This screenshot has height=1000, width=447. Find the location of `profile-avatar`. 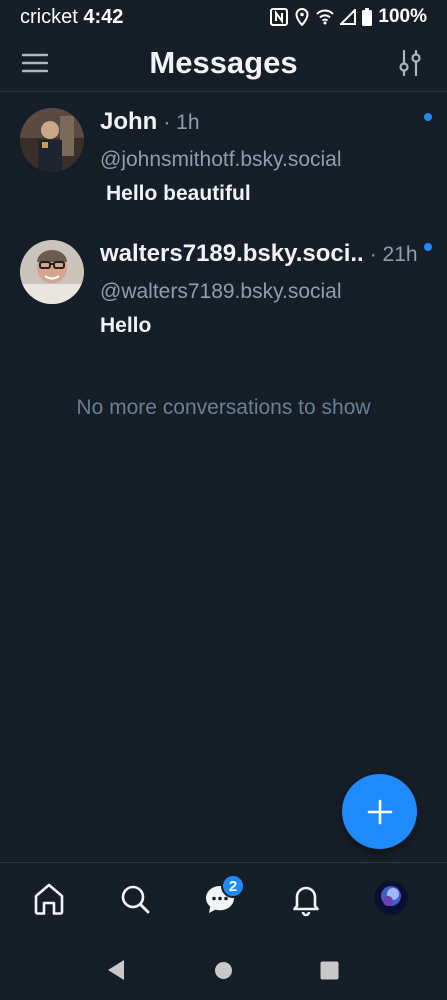

profile-avatar is located at coordinates (391, 898).